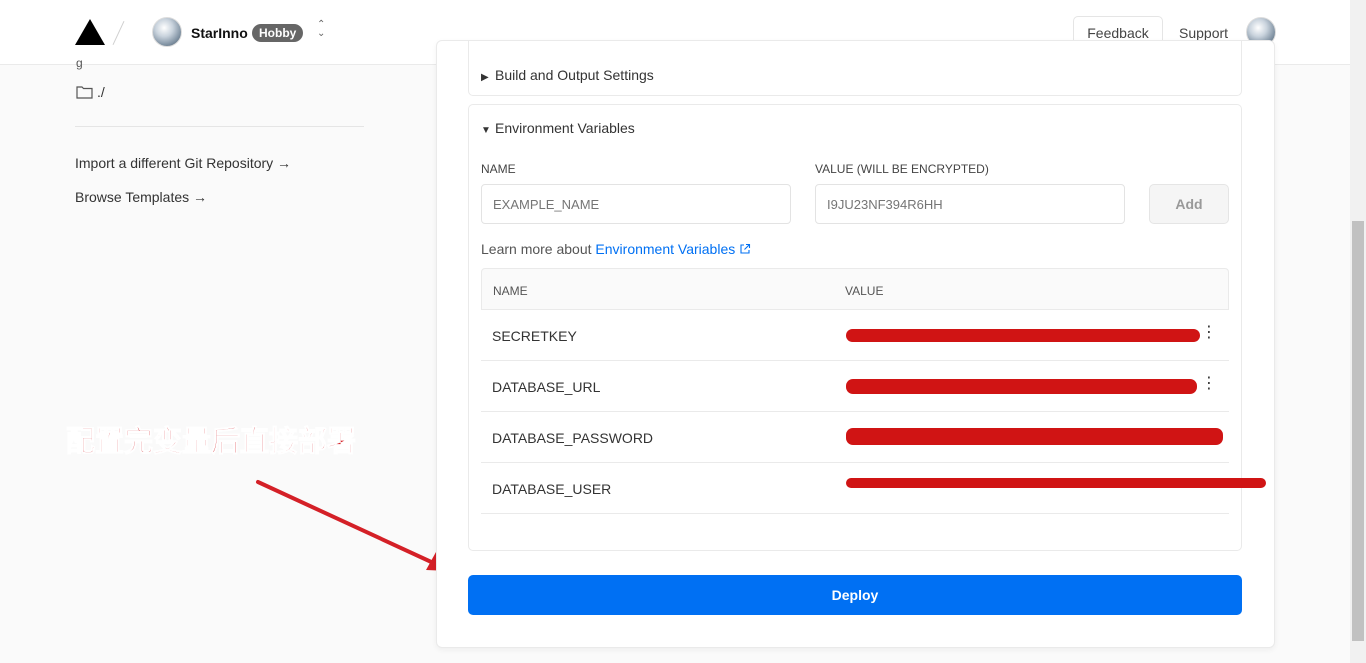 The width and height of the screenshot is (1366, 663). Describe the element at coordinates (79, 63) in the screenshot. I see `partial-list-item: g` at that location.